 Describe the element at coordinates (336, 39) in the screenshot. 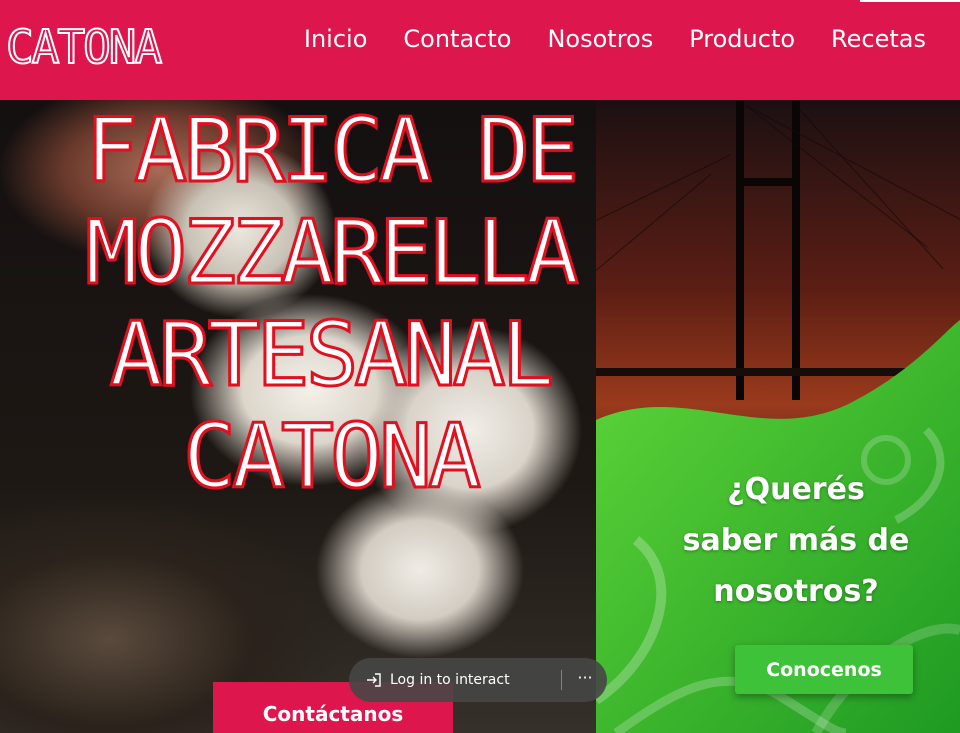

I see `nav-inicio: Inicio` at that location.